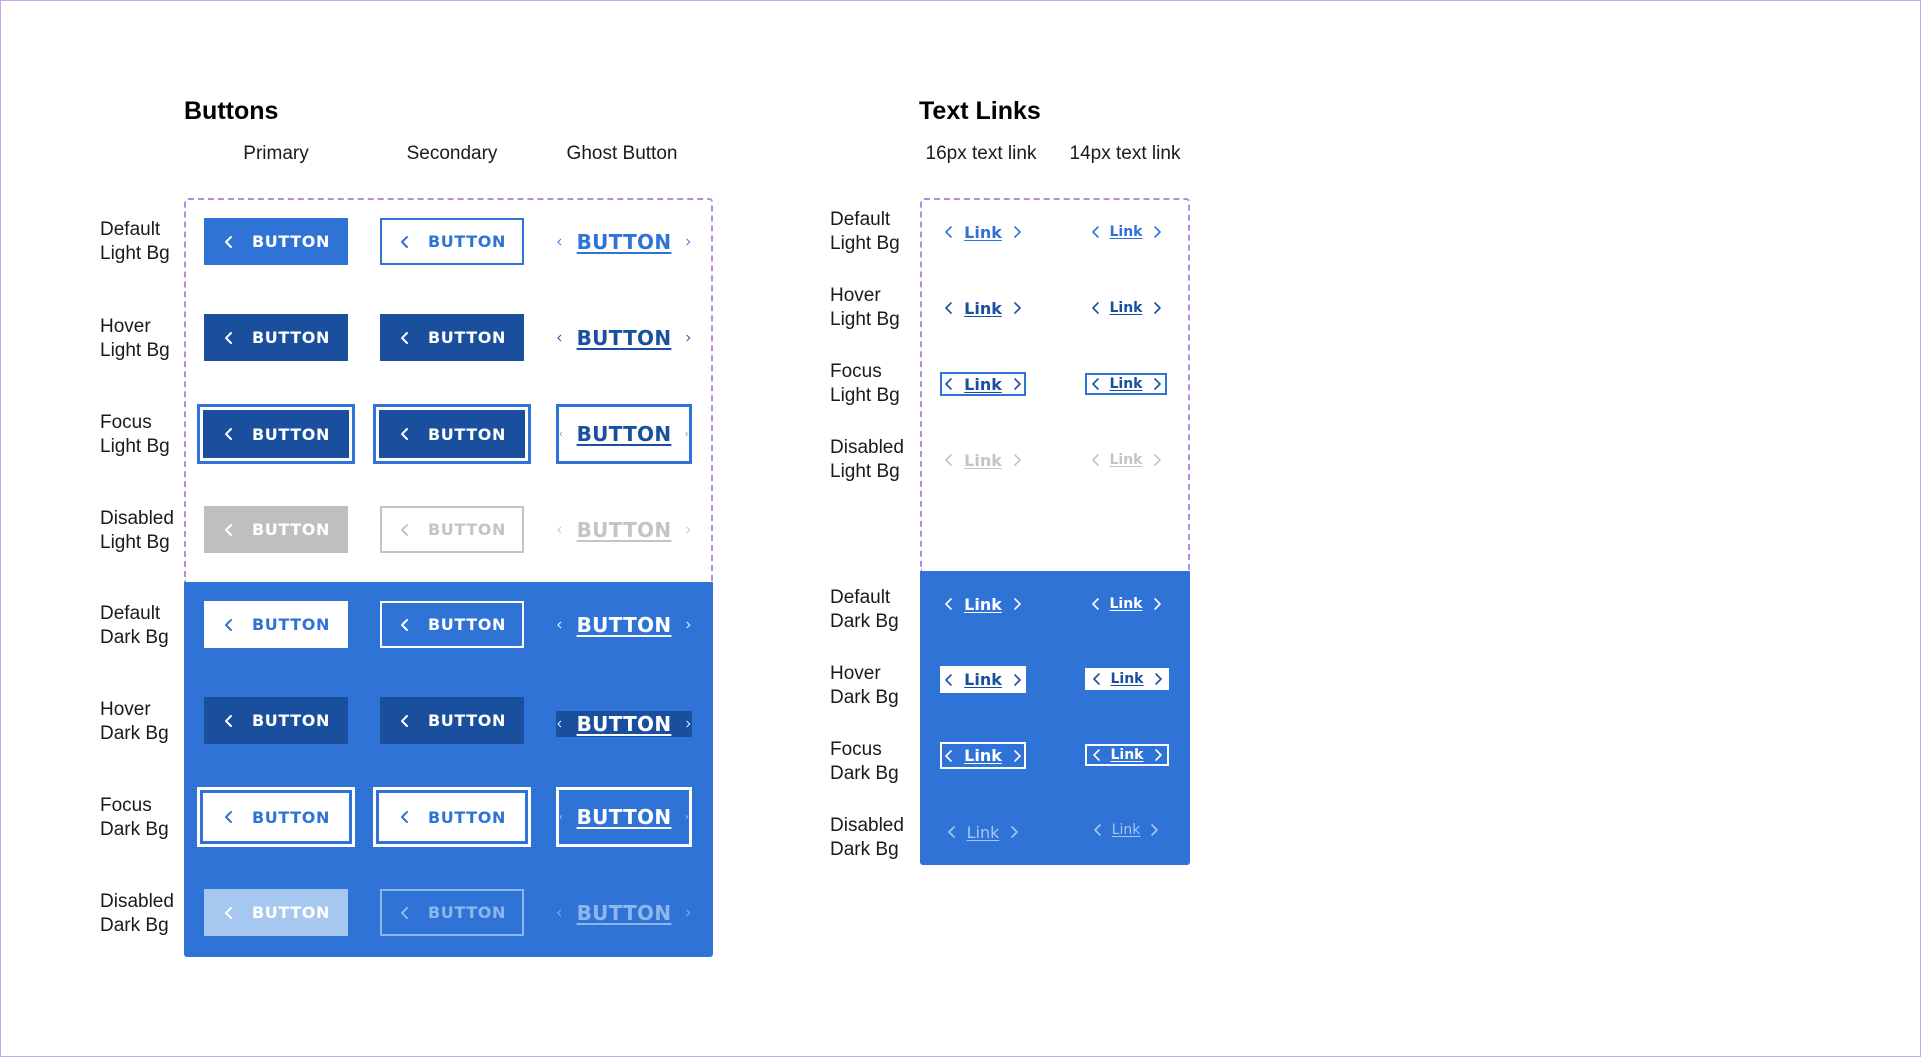 The height and width of the screenshot is (1057, 1921). I want to click on primary-button-default-dark: BUTTON, so click(276, 624).